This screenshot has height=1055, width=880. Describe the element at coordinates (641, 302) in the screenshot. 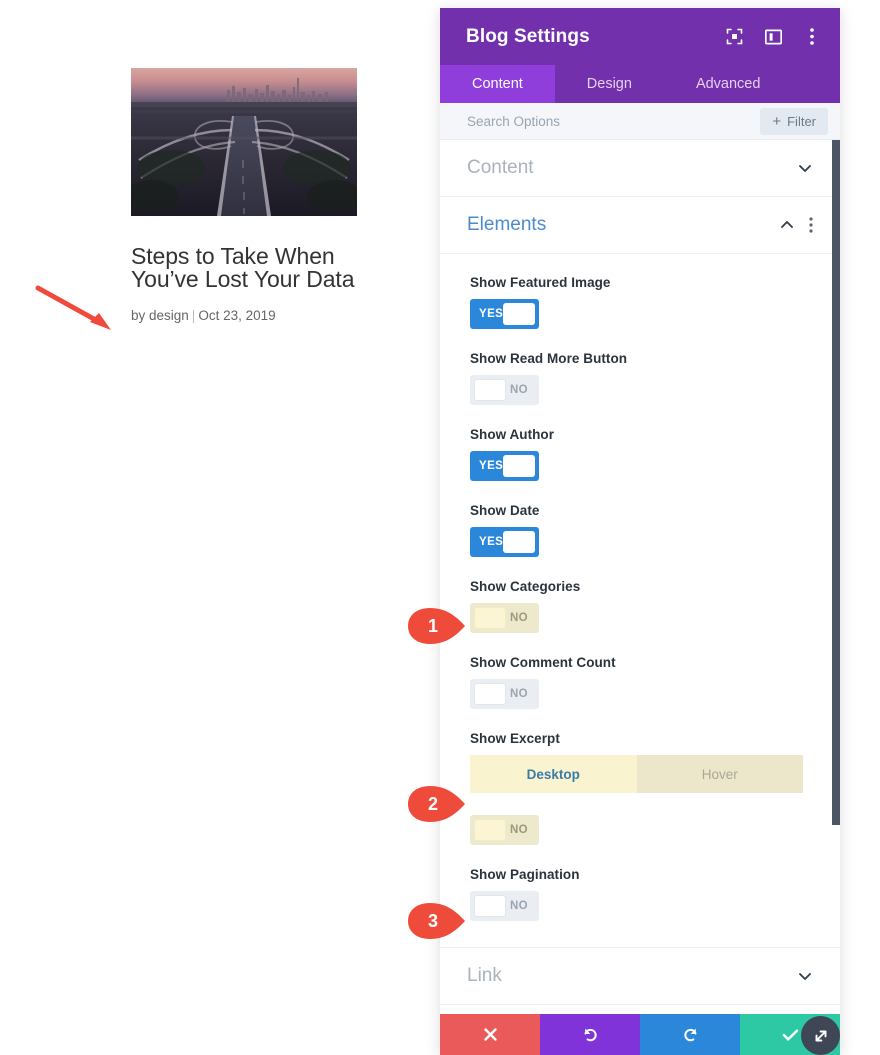

I see `field-show-featured-image: Show Featured Image YES` at that location.